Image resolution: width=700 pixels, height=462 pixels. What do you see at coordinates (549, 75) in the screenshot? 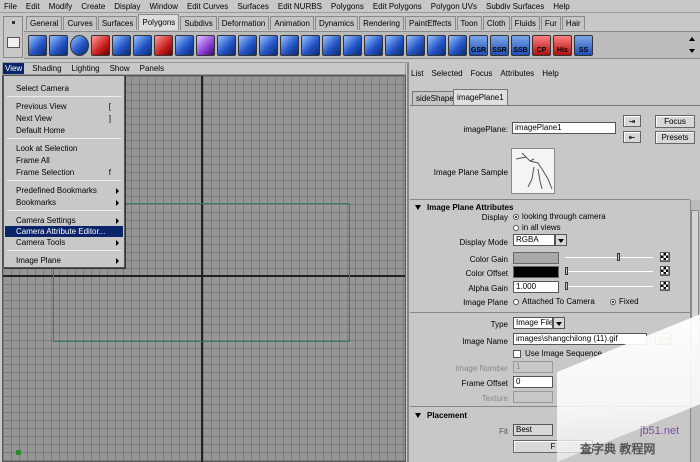
I see `ae-menu-help: Help` at bounding box center [549, 75].